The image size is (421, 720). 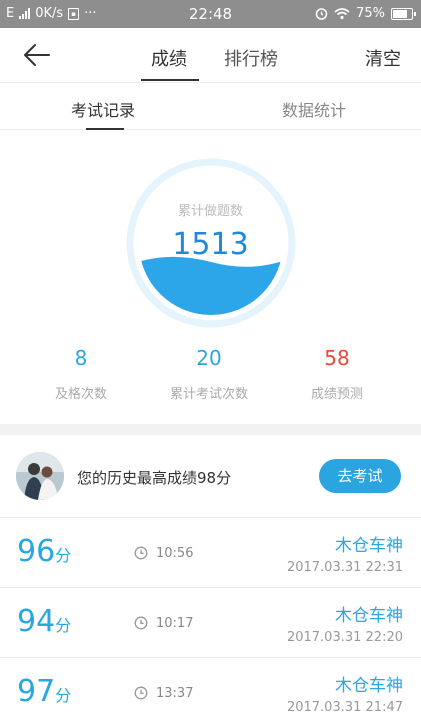 I want to click on record-date: 2017.03.31 22:31, so click(x=344, y=567).